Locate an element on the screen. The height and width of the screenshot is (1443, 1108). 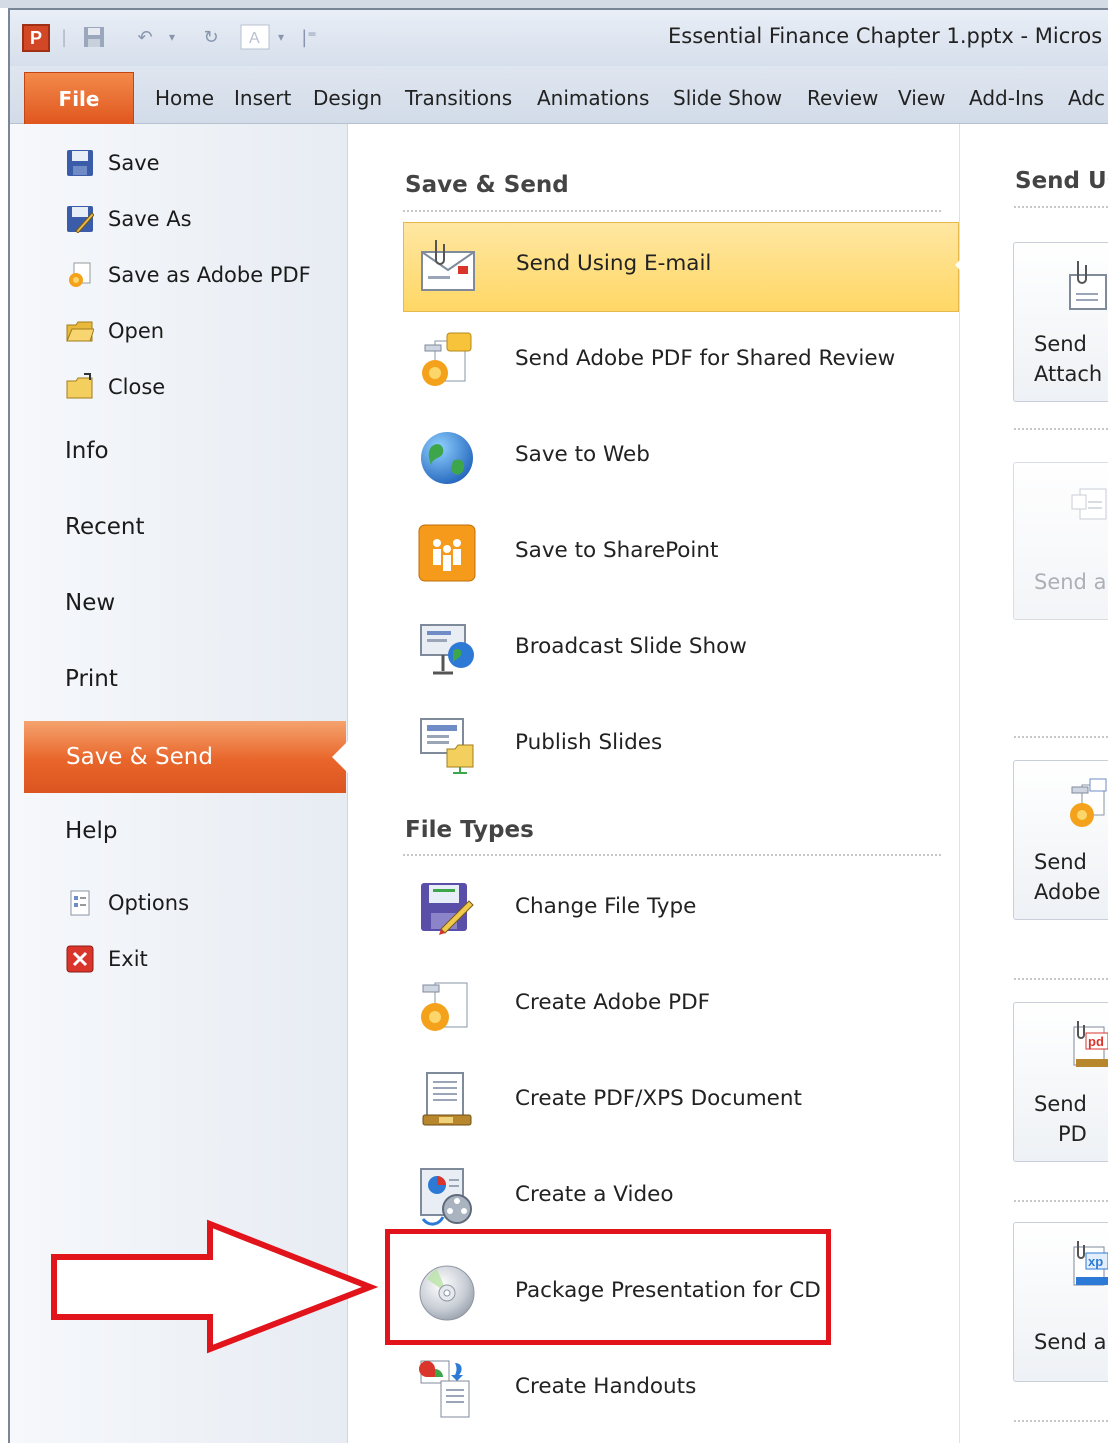
save-icon is located at coordinates (94, 37).